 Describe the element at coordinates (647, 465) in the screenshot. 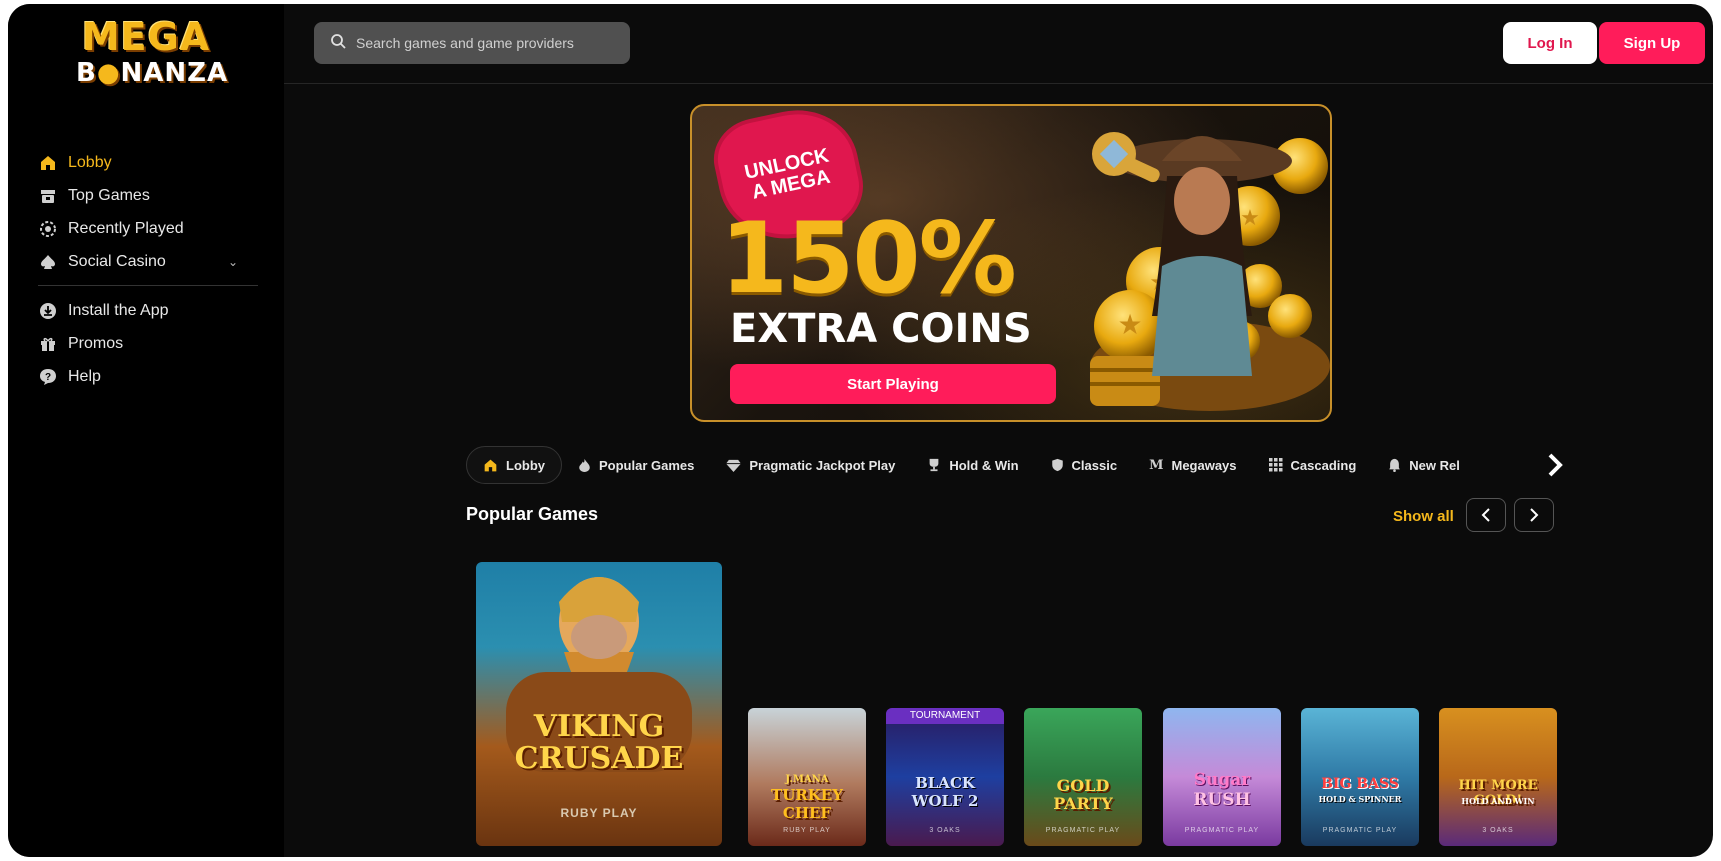

I see `tab-label: Popular Games` at that location.